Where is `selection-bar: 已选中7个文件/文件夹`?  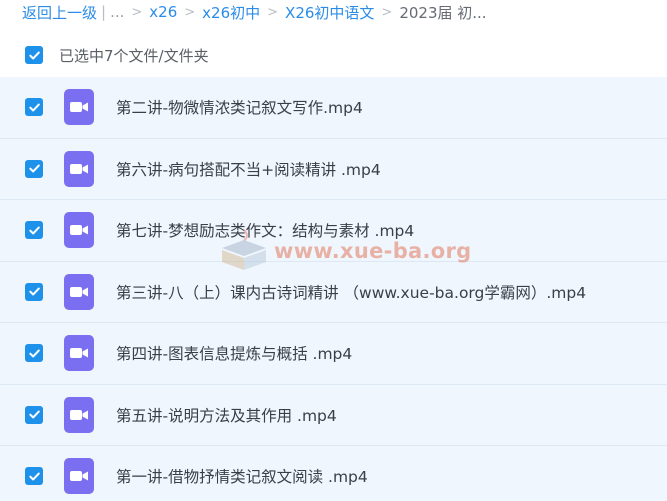
selection-bar: 已选中7个文件/文件夹 is located at coordinates (333, 55).